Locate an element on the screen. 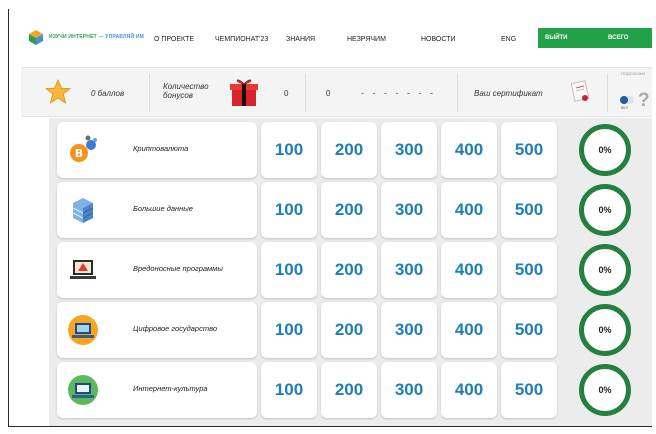  site-logo: ИЗУЧИ ИНТЕРНЕТ — УПРАВЛЯЙ ИМ is located at coordinates (85, 37).